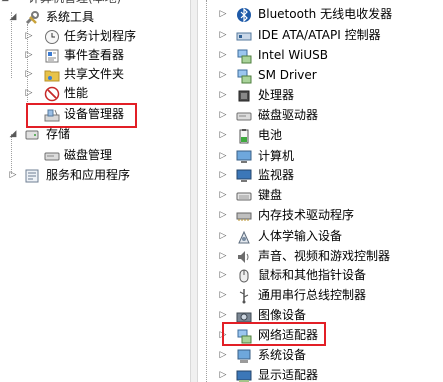 Image resolution: width=443 pixels, height=382 pixels. Describe the element at coordinates (244, 237) in the screenshot. I see `hid-icon` at that location.